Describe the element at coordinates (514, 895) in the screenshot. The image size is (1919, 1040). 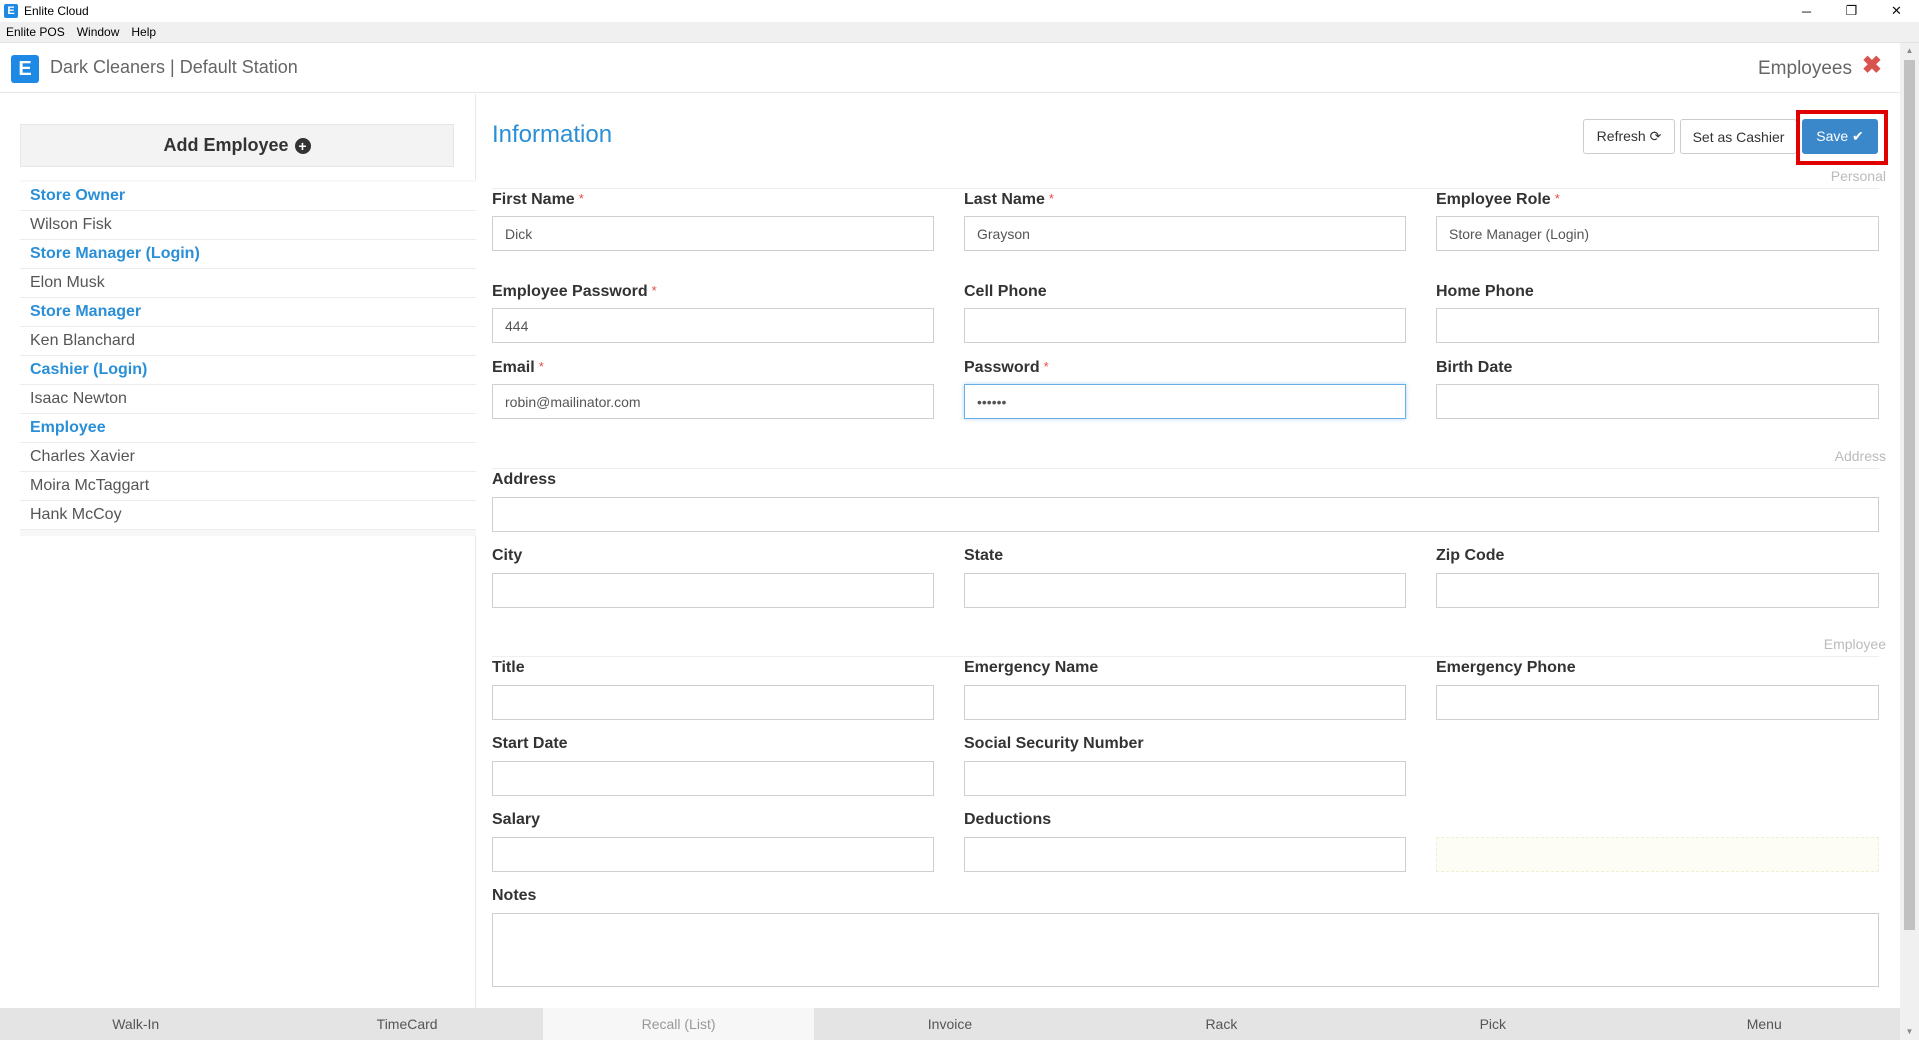
I see `notes-label: Notes` at that location.